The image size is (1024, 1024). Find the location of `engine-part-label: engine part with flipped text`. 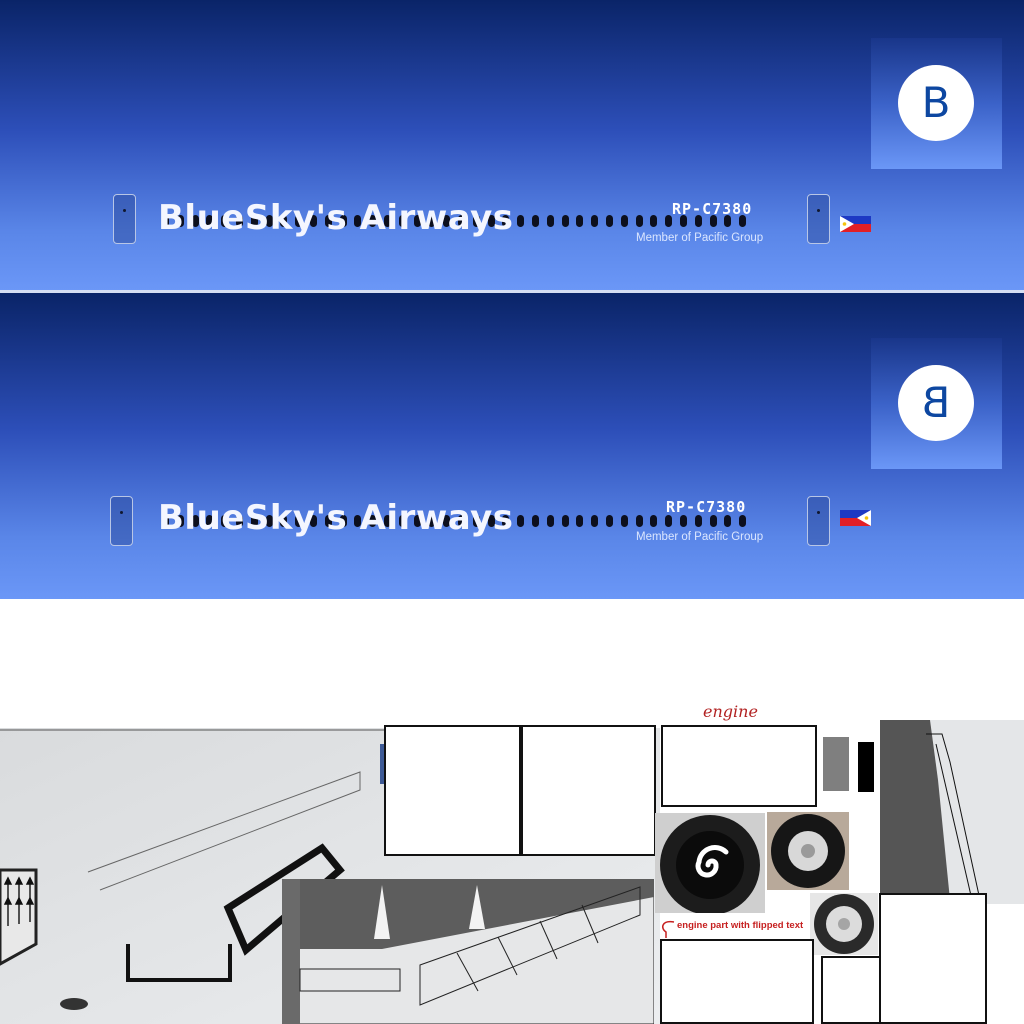

engine-part-label: engine part with flipped text is located at coordinates (740, 925).